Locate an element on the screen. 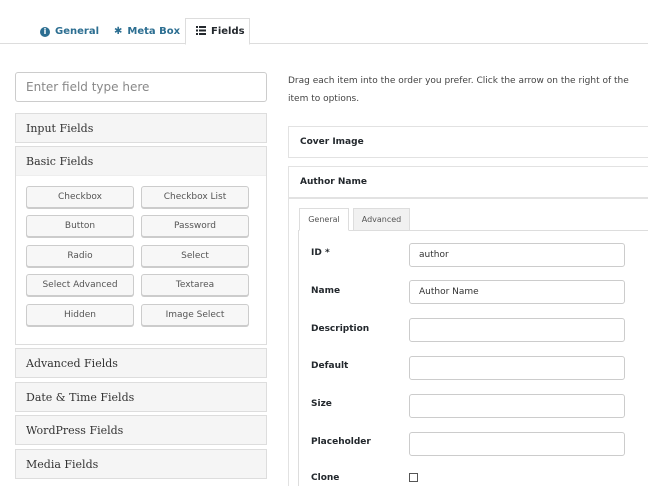  group-basic-fields-label: Basic Fields is located at coordinates (141, 161).